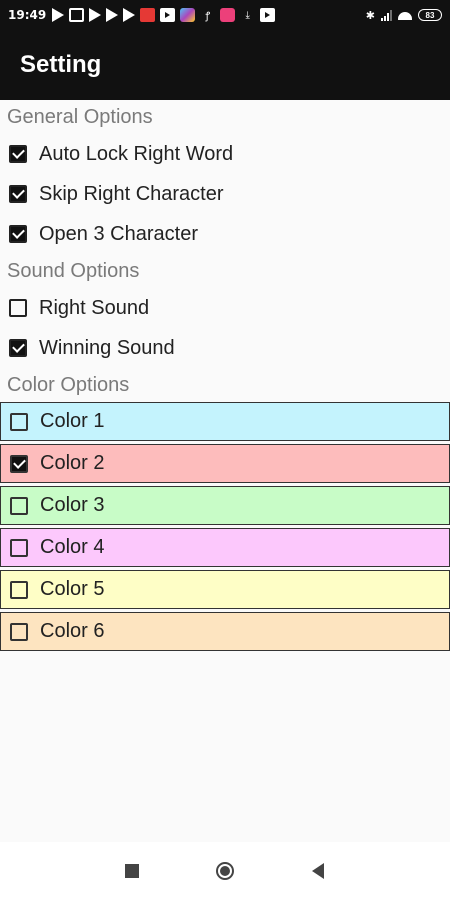 Image resolution: width=450 pixels, height=900 pixels. I want to click on home-button, so click(225, 871).